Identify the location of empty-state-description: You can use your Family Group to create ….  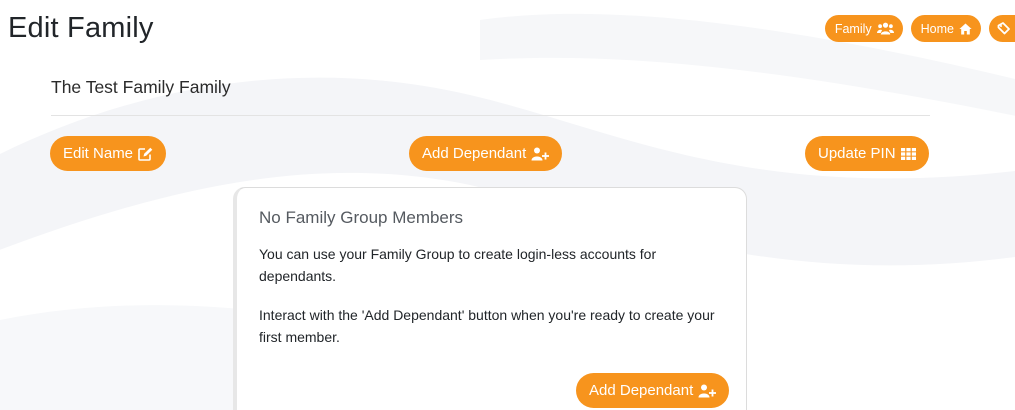
(458, 265).